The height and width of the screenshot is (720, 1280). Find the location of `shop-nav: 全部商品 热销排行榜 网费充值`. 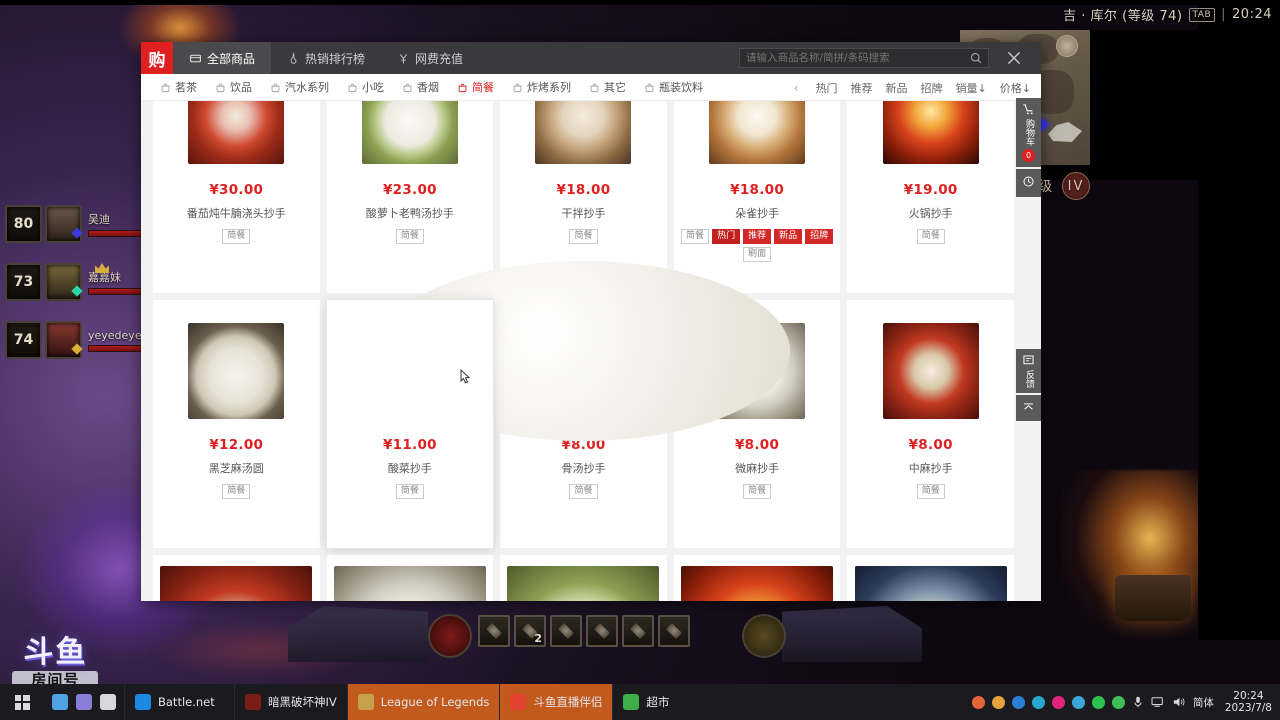

shop-nav: 全部商品 热销排行榜 网费充值 is located at coordinates (326, 58).